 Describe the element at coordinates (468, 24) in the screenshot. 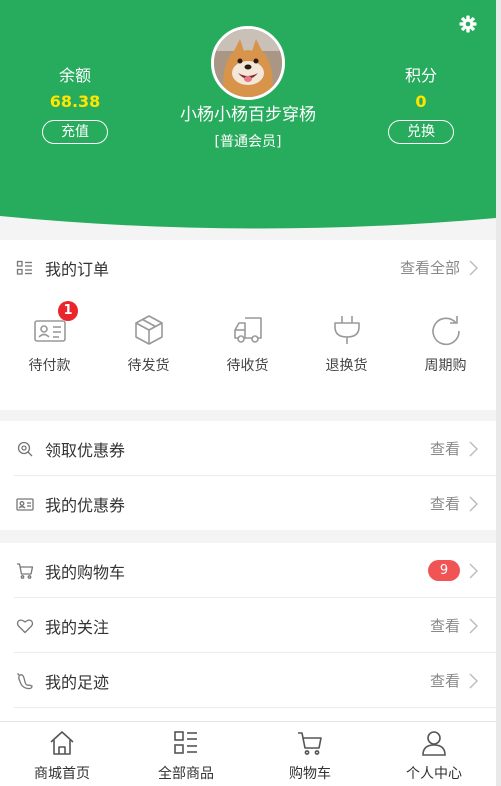

I see `settings-gear-icon` at that location.